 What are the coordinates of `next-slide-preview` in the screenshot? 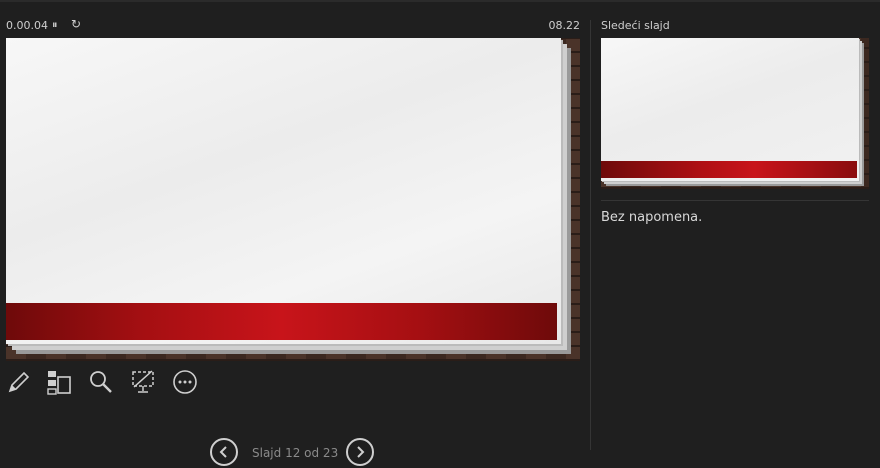 It's located at (735, 113).